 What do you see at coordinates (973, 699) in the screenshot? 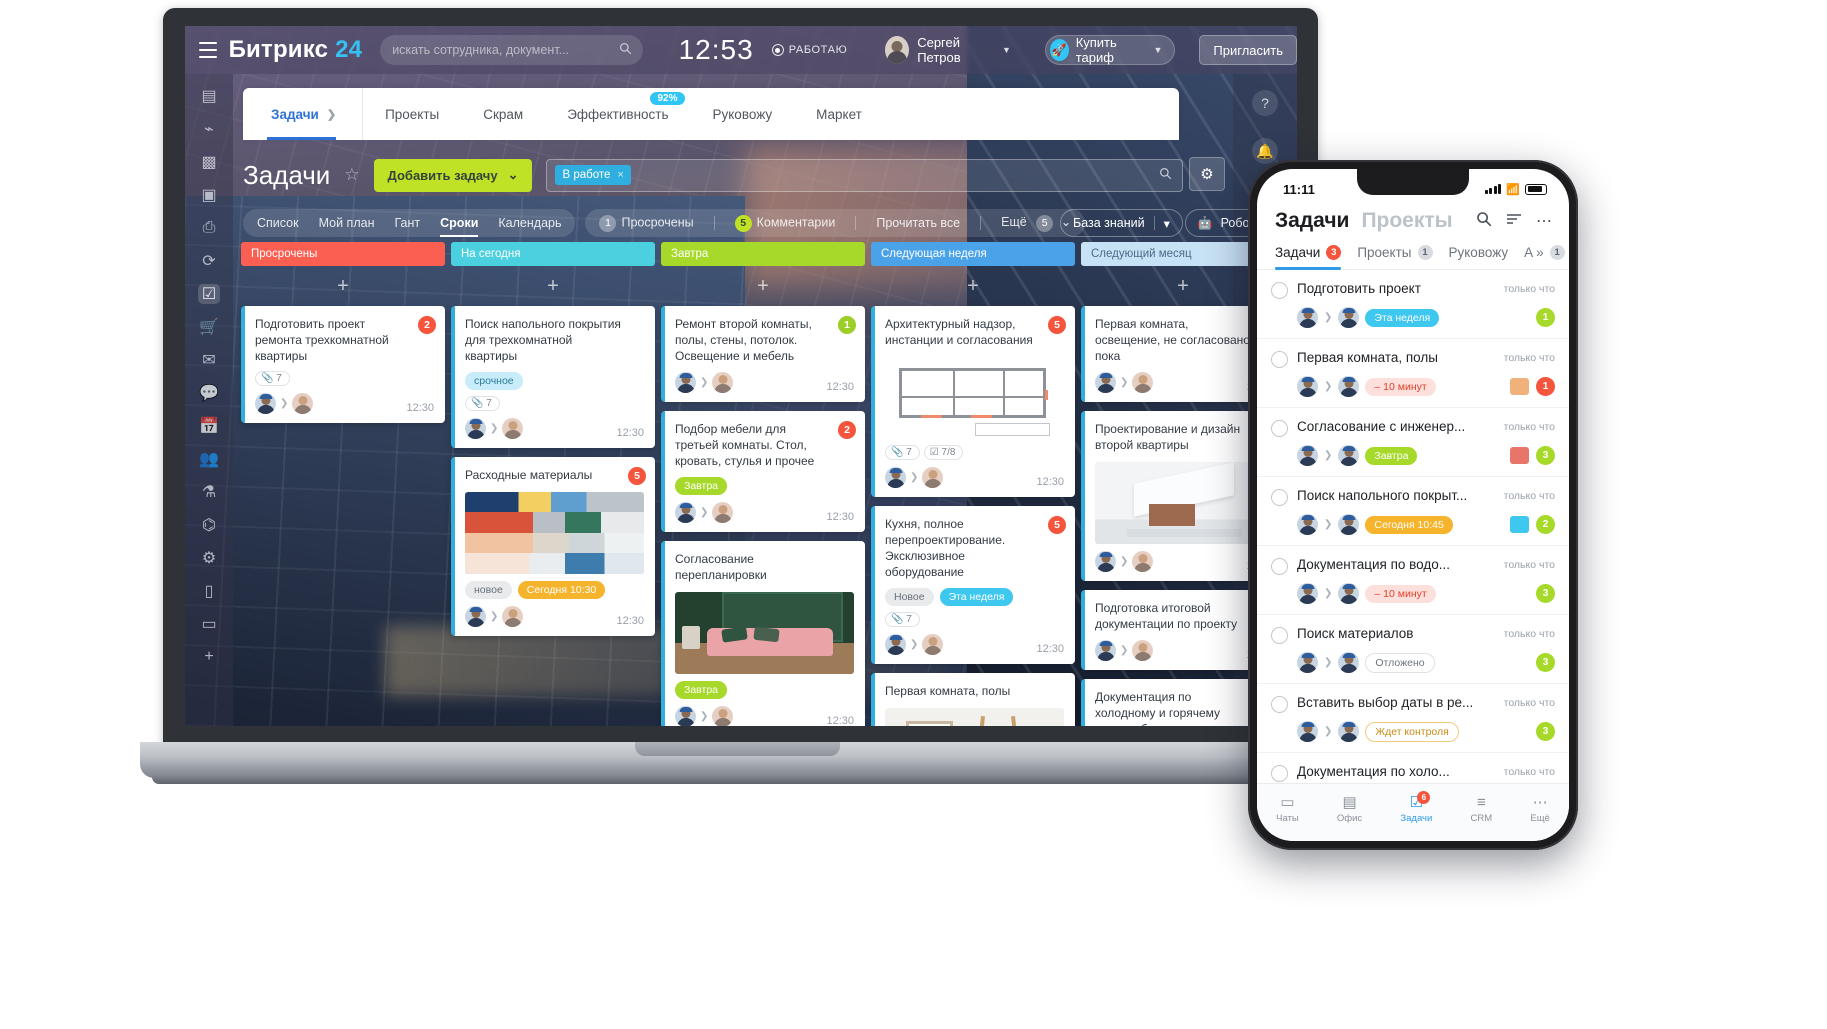
I see `task-card: Первая комната, полы❯` at bounding box center [973, 699].